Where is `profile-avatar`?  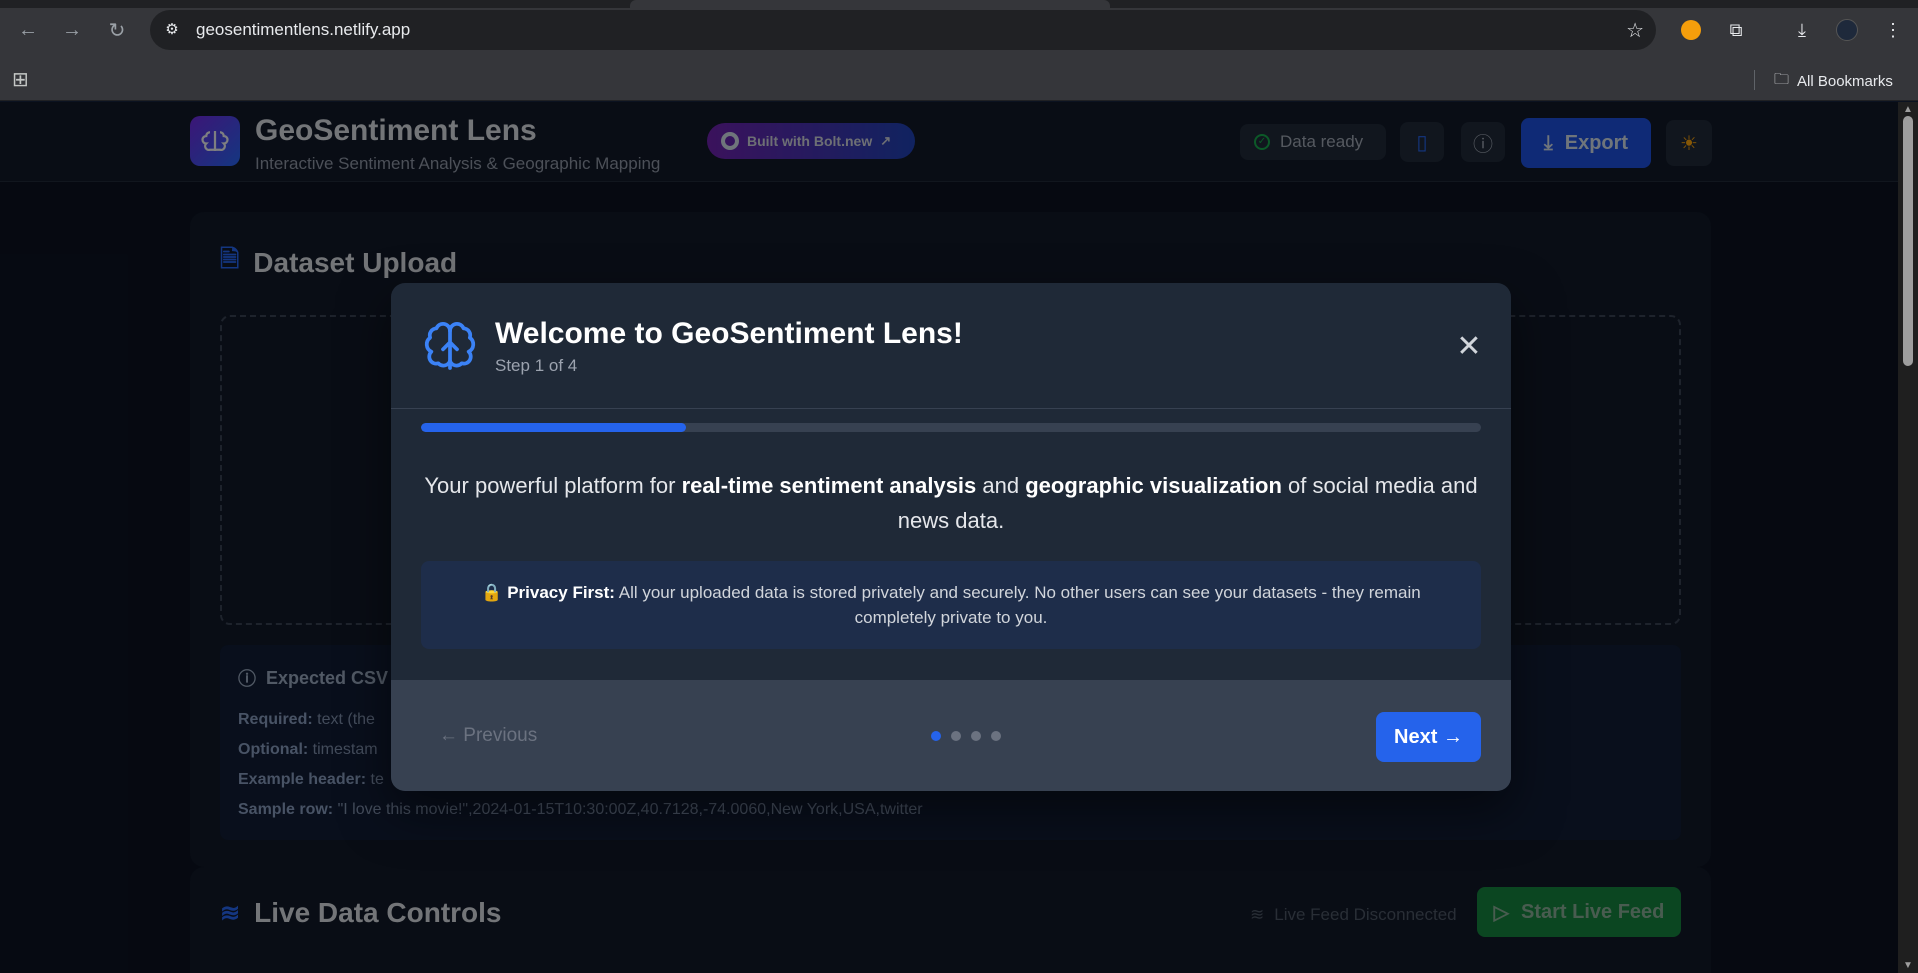
profile-avatar is located at coordinates (1847, 30).